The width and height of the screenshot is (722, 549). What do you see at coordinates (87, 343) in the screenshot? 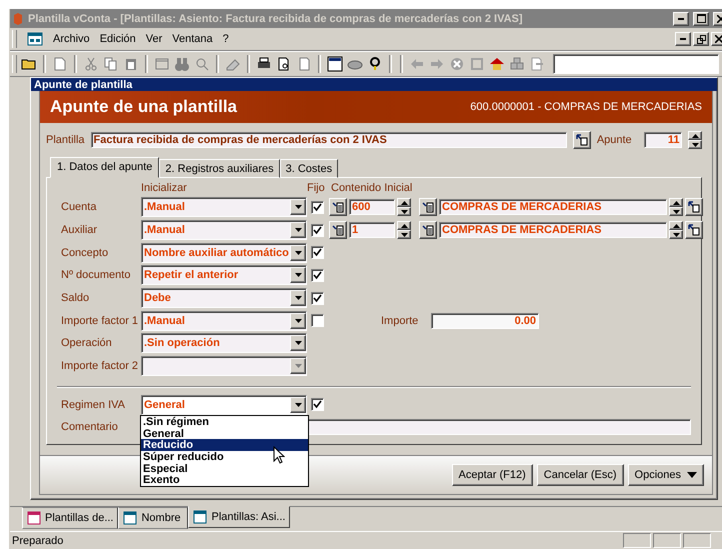
I see `field-label: Operación` at bounding box center [87, 343].